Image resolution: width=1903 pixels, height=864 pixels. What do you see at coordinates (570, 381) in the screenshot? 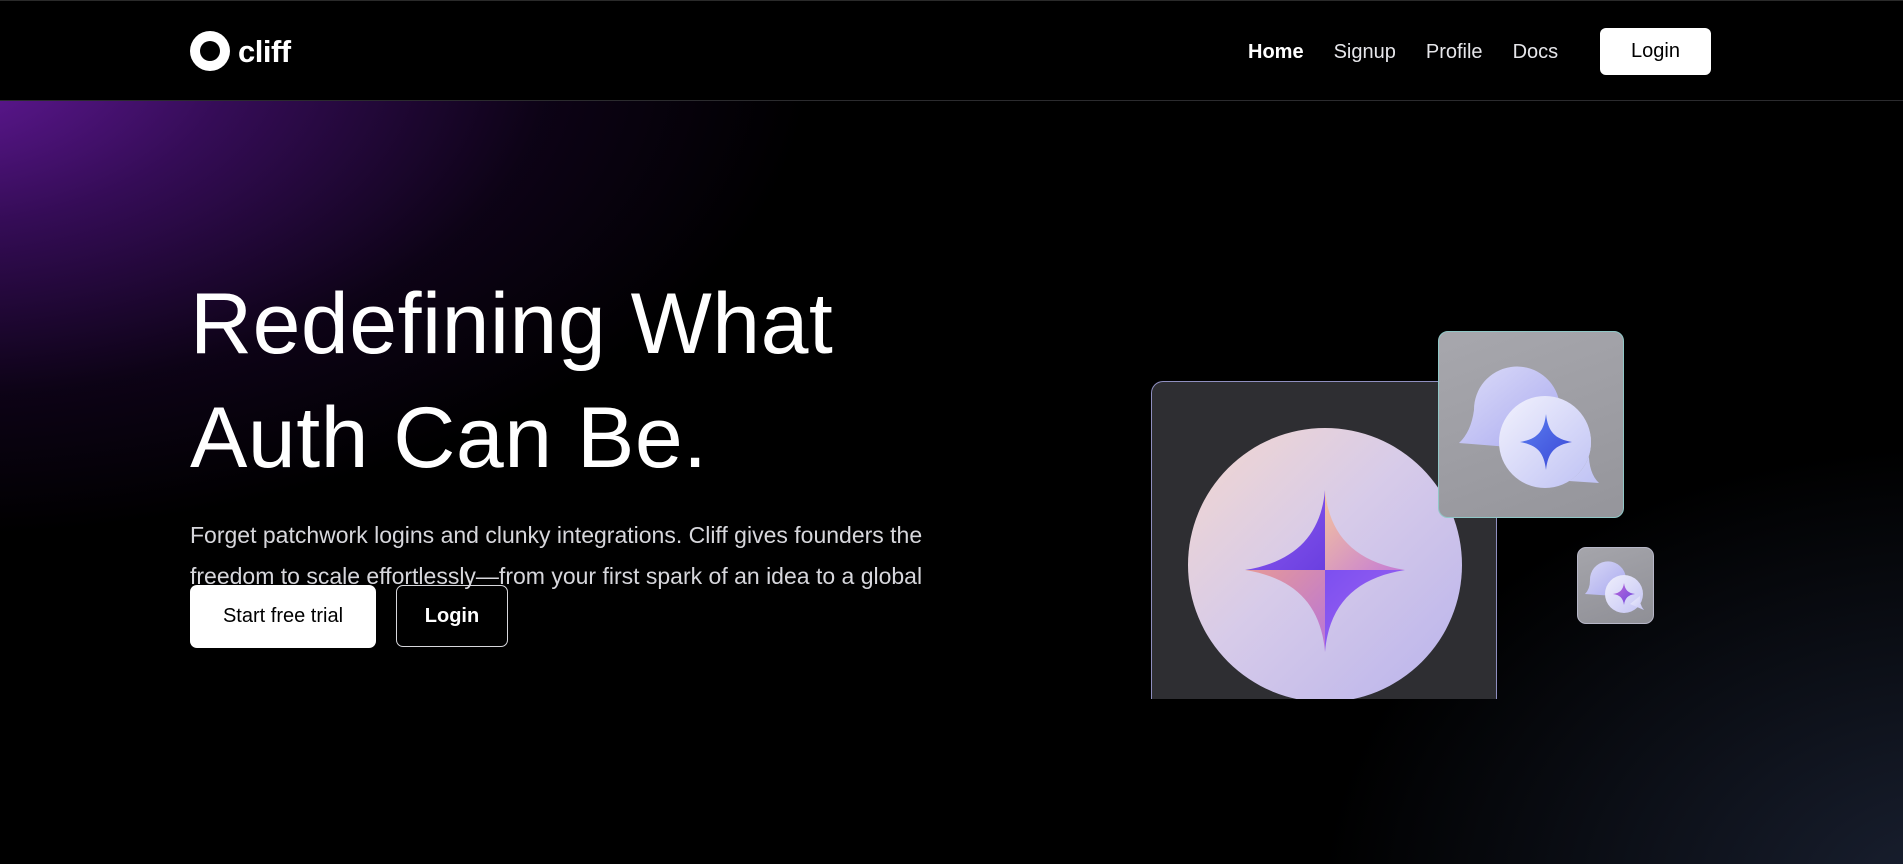
I see `hero-title: Redefining What Auth Can Be.` at bounding box center [570, 381].